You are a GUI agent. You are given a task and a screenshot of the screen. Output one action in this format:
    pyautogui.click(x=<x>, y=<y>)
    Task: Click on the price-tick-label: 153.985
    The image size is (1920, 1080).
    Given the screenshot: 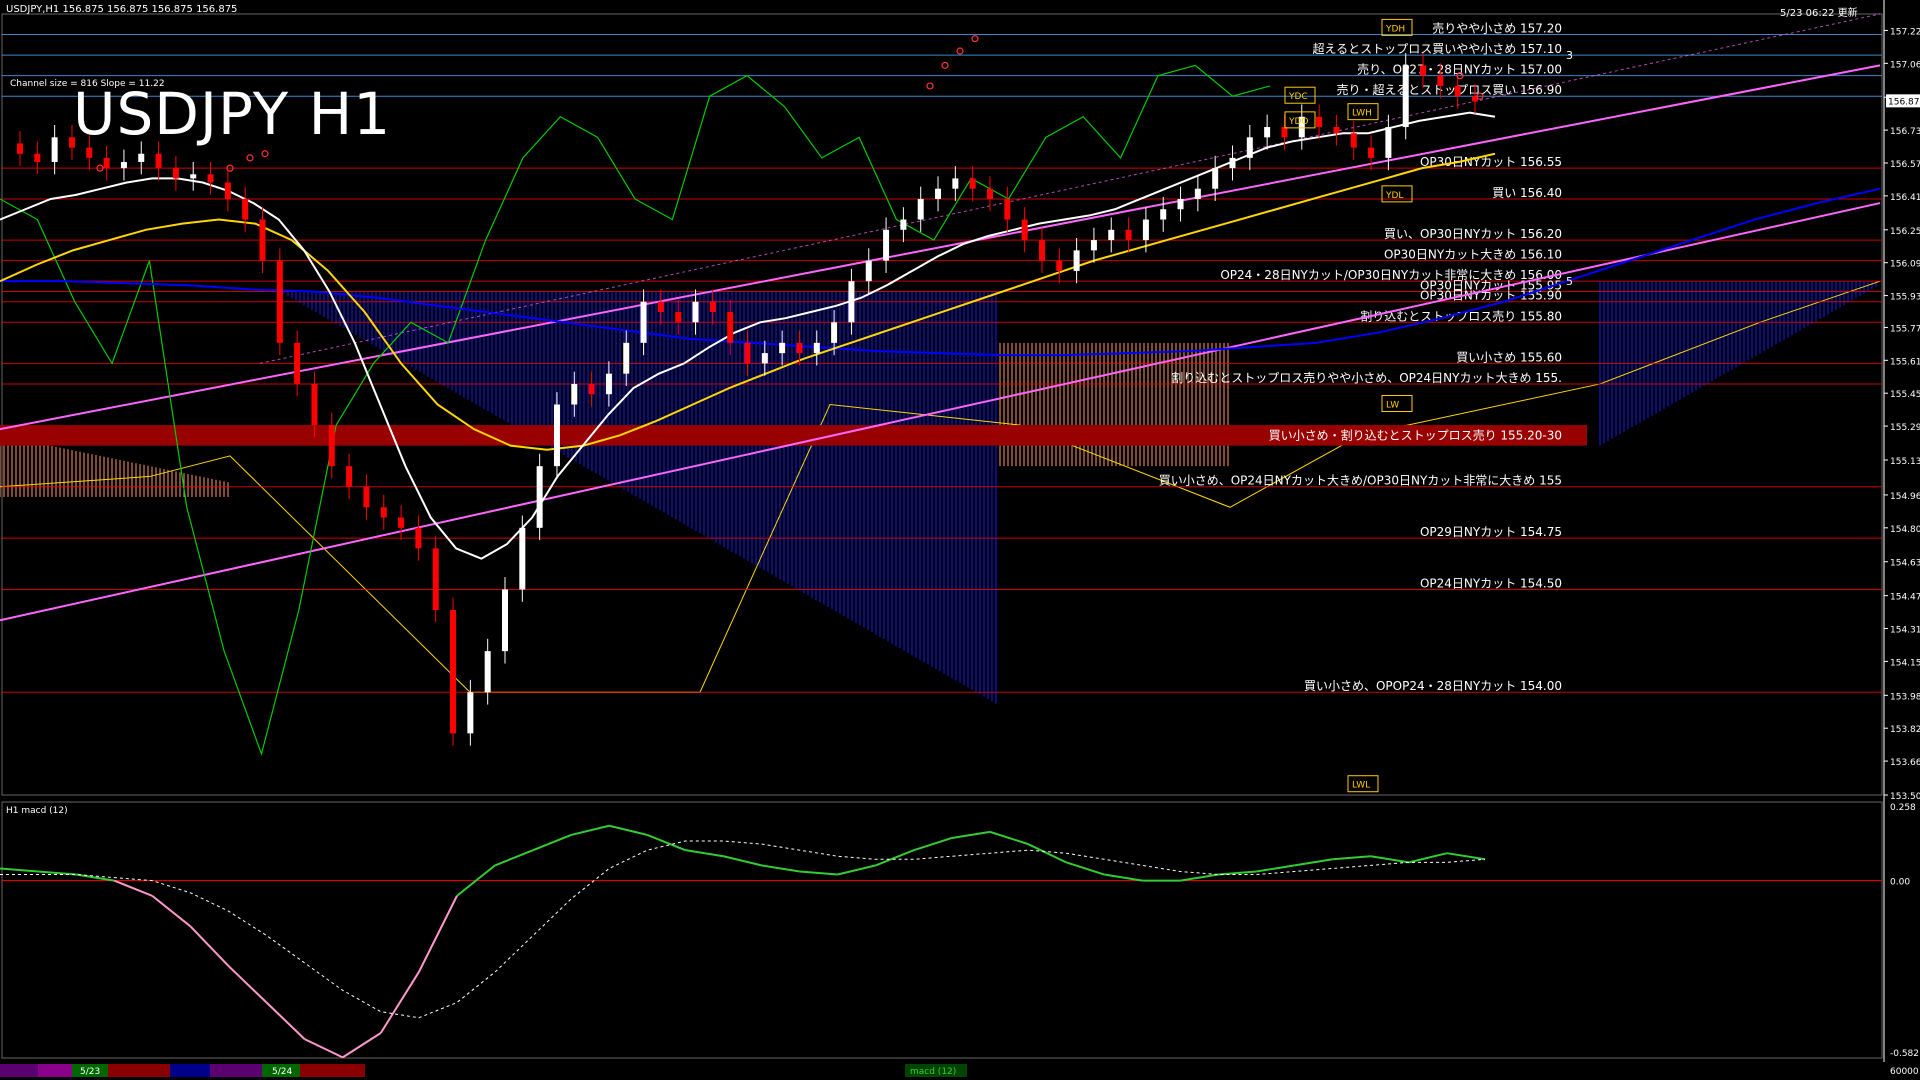 What is the action you would take?
    pyautogui.click(x=1905, y=697)
    